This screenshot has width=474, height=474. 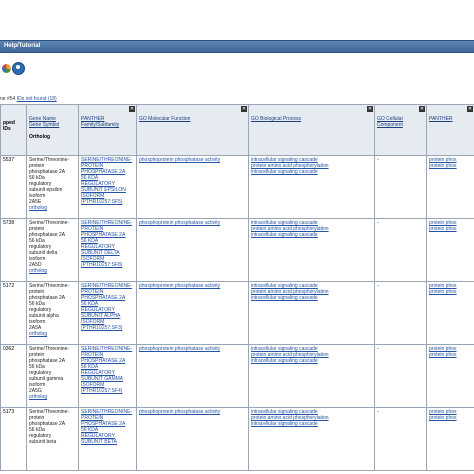 What do you see at coordinates (6, 68) in the screenshot?
I see `pie-chart-icon` at bounding box center [6, 68].